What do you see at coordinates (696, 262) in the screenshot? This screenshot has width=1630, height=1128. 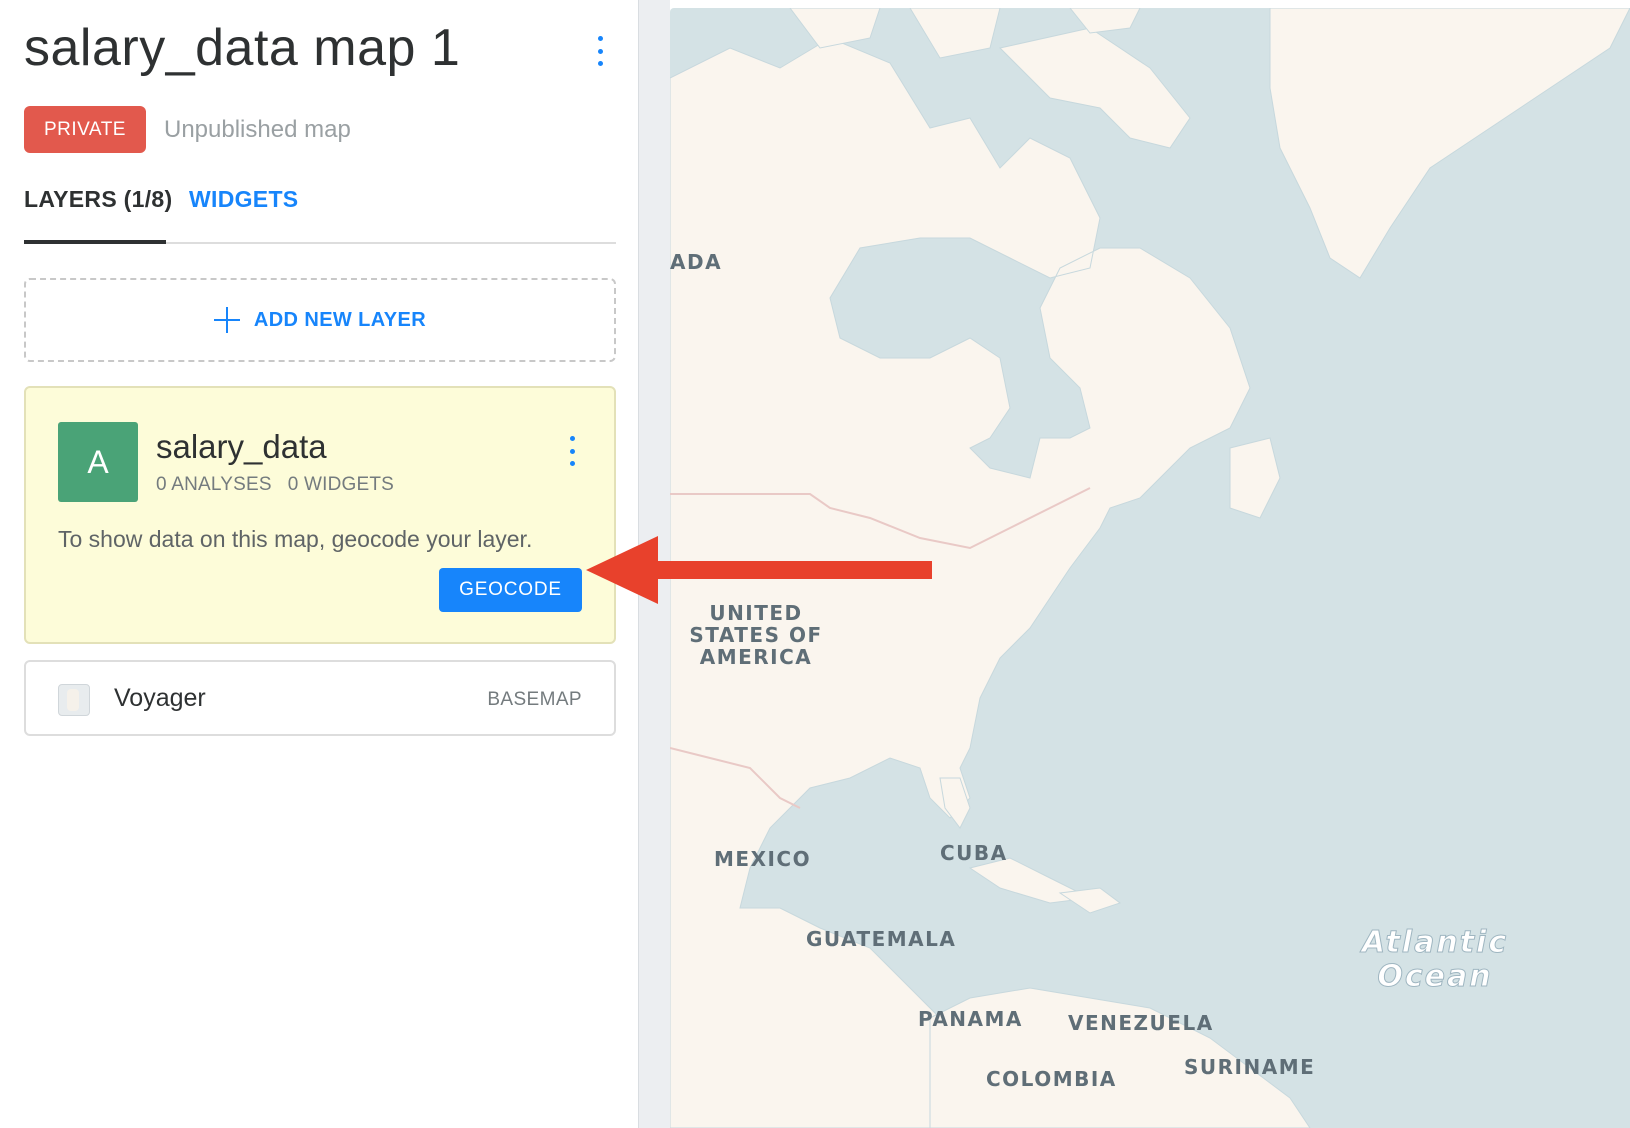 I see `map-label-canada: ADA` at bounding box center [696, 262].